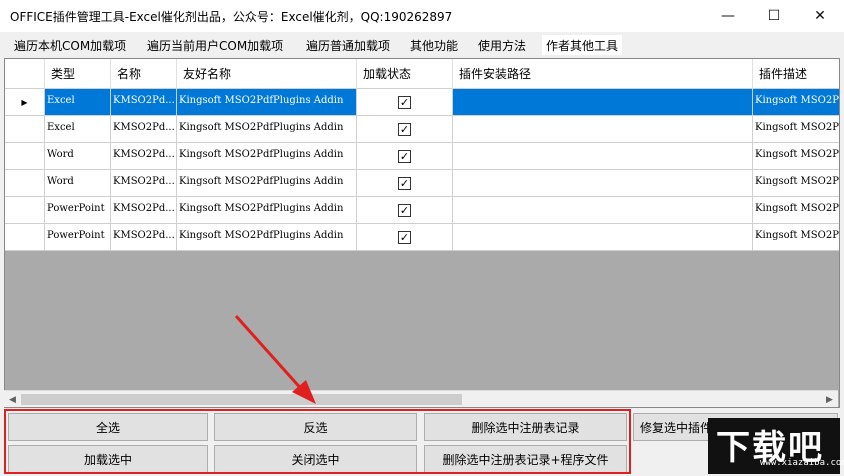 Image resolution: width=844 pixels, height=476 pixels. I want to click on watermark-url: www.xiazaiba.com, so click(802, 463).